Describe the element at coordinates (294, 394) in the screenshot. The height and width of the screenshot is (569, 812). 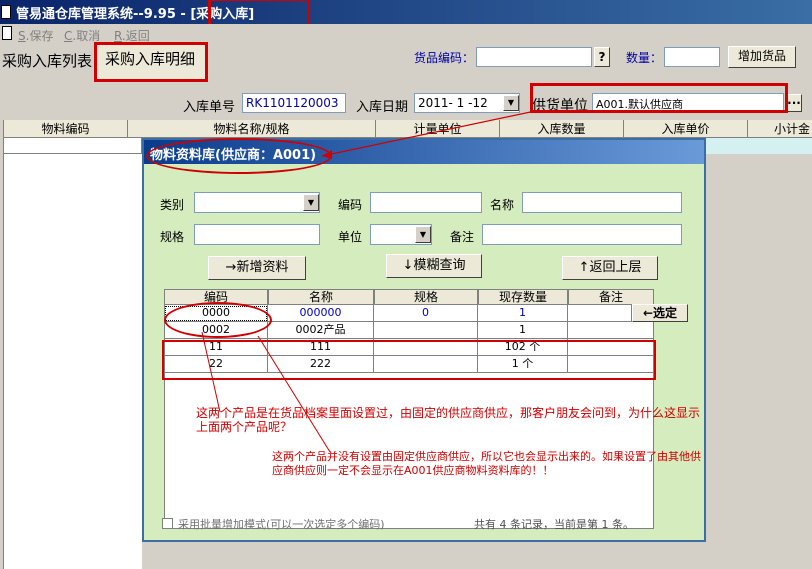
I see `arrow-rows-to-note2` at that location.